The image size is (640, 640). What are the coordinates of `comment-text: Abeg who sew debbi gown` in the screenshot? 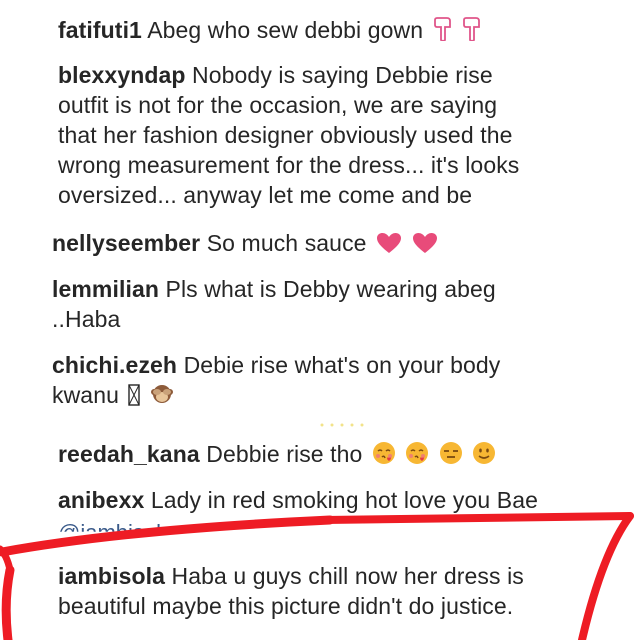 It's located at (285, 30).